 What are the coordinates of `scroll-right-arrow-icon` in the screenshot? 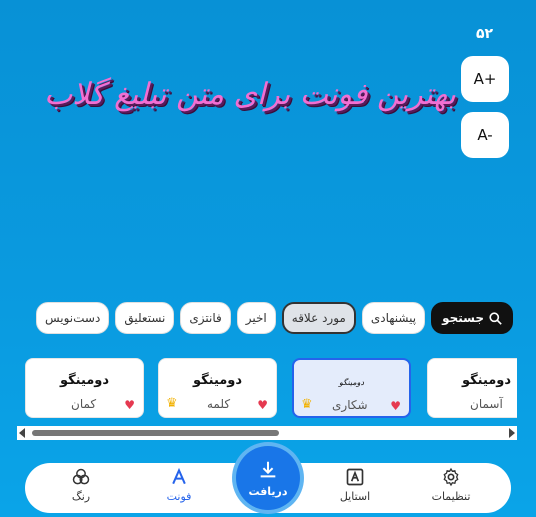 It's located at (512, 433).